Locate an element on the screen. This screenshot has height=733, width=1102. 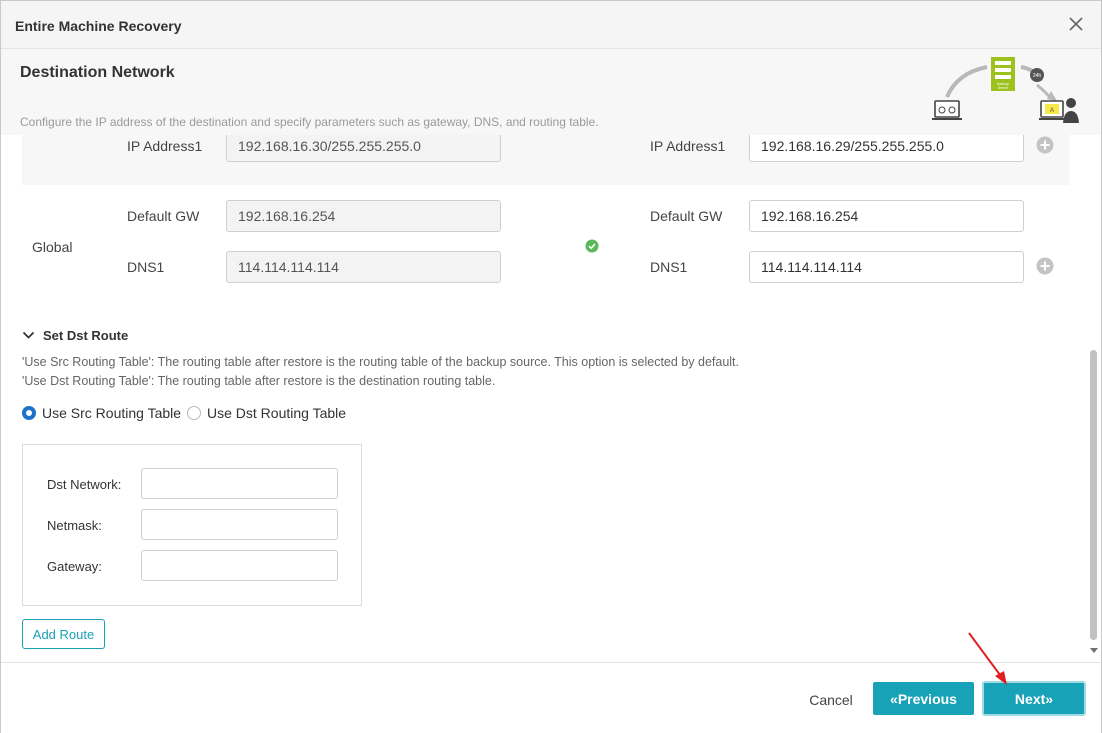
global-label: Global is located at coordinates (52, 247).